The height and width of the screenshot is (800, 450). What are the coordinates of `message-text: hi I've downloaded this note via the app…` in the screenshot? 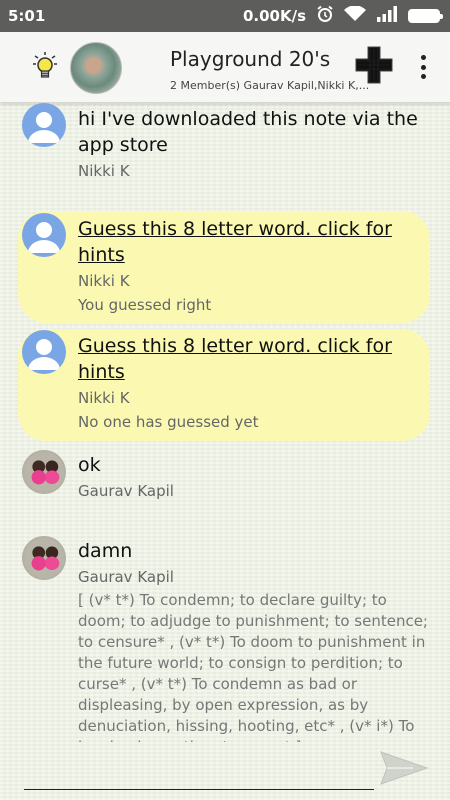 It's located at (248, 132).